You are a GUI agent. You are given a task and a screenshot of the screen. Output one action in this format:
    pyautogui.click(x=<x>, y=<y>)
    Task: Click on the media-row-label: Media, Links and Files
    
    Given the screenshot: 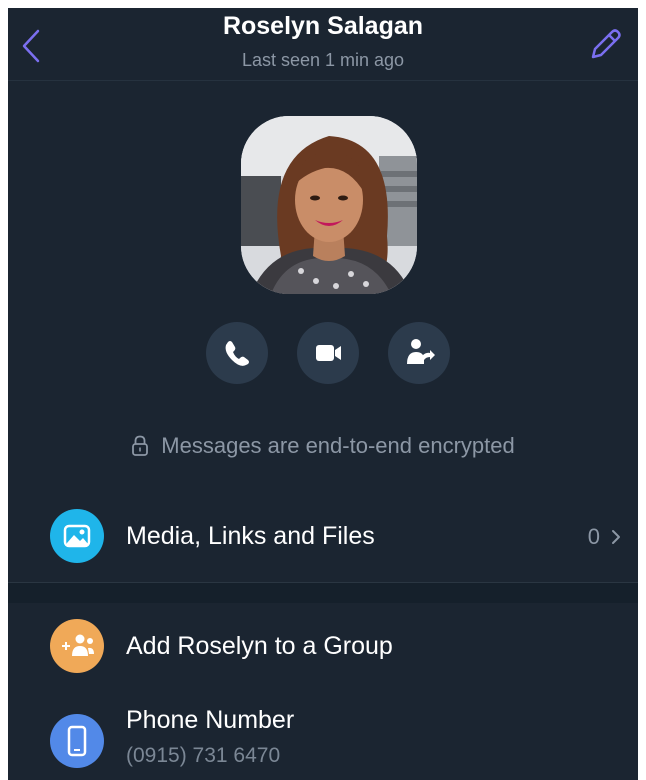 What is the action you would take?
    pyautogui.click(x=250, y=536)
    